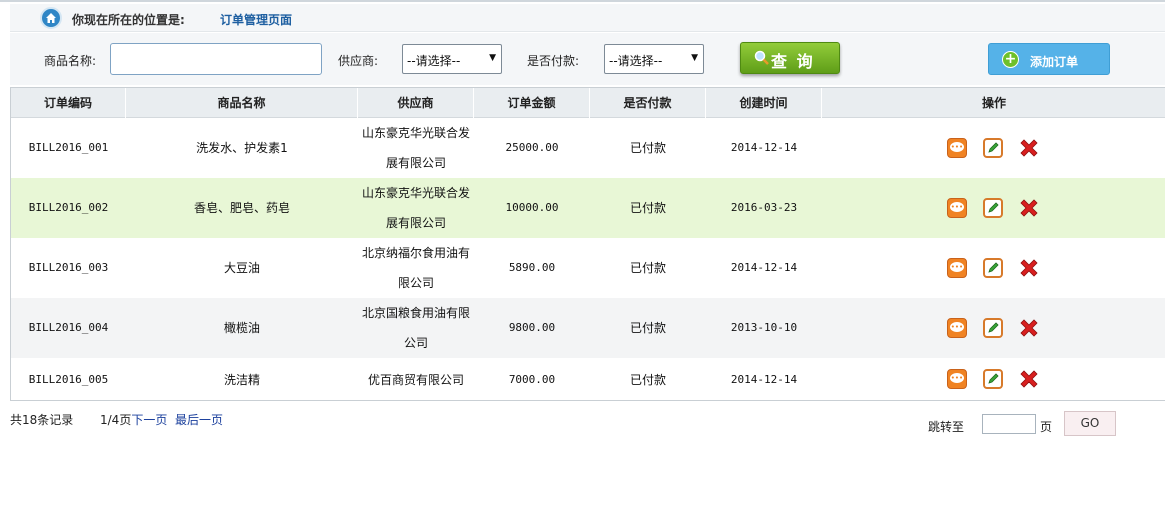 Image resolution: width=1165 pixels, height=516 pixels. Describe the element at coordinates (199, 420) in the screenshot. I see `last-page-link: 最后一页` at that location.